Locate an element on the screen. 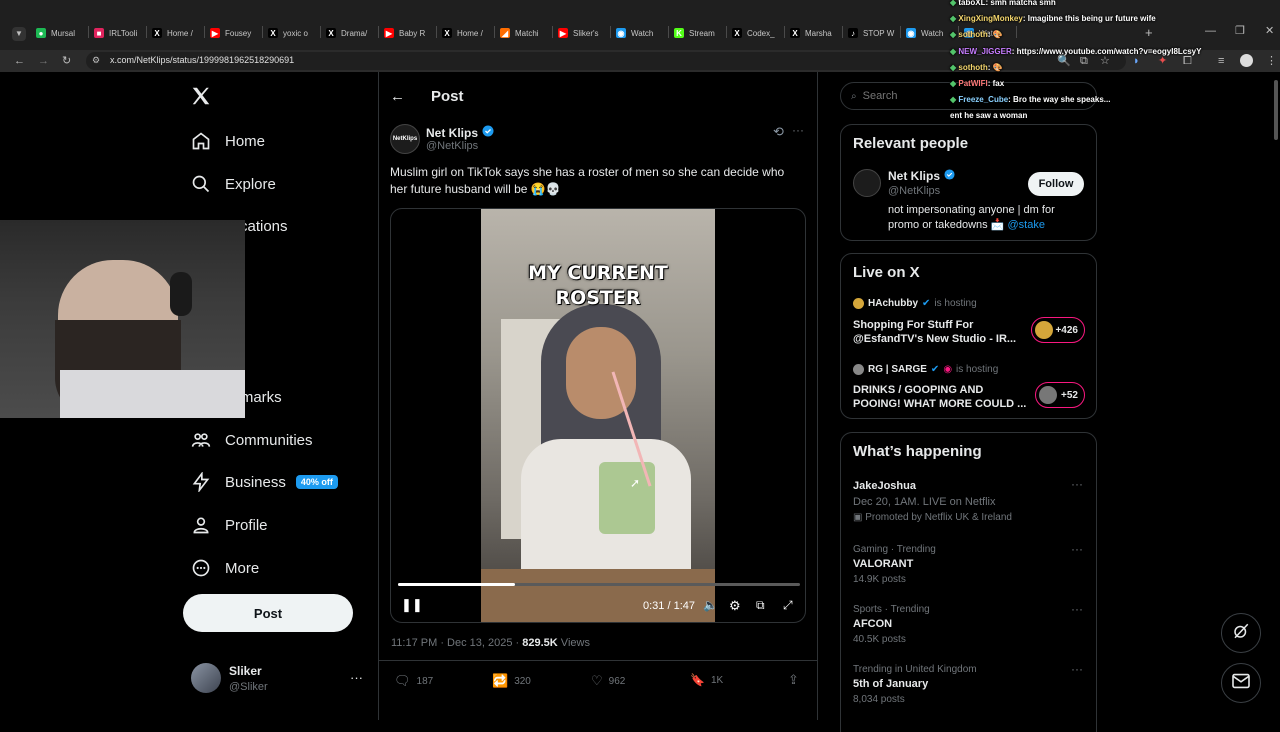 The width and height of the screenshot is (1280, 732). bookmark-star-icon: ☆ is located at coordinates (1105, 61).